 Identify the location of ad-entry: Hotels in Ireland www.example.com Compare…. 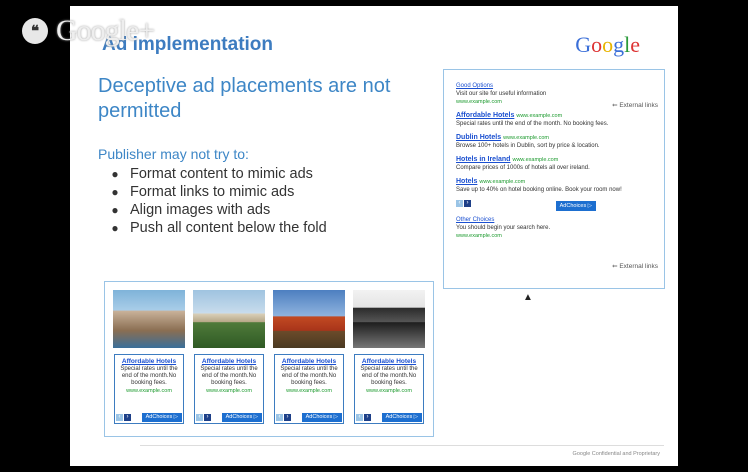
(555, 164).